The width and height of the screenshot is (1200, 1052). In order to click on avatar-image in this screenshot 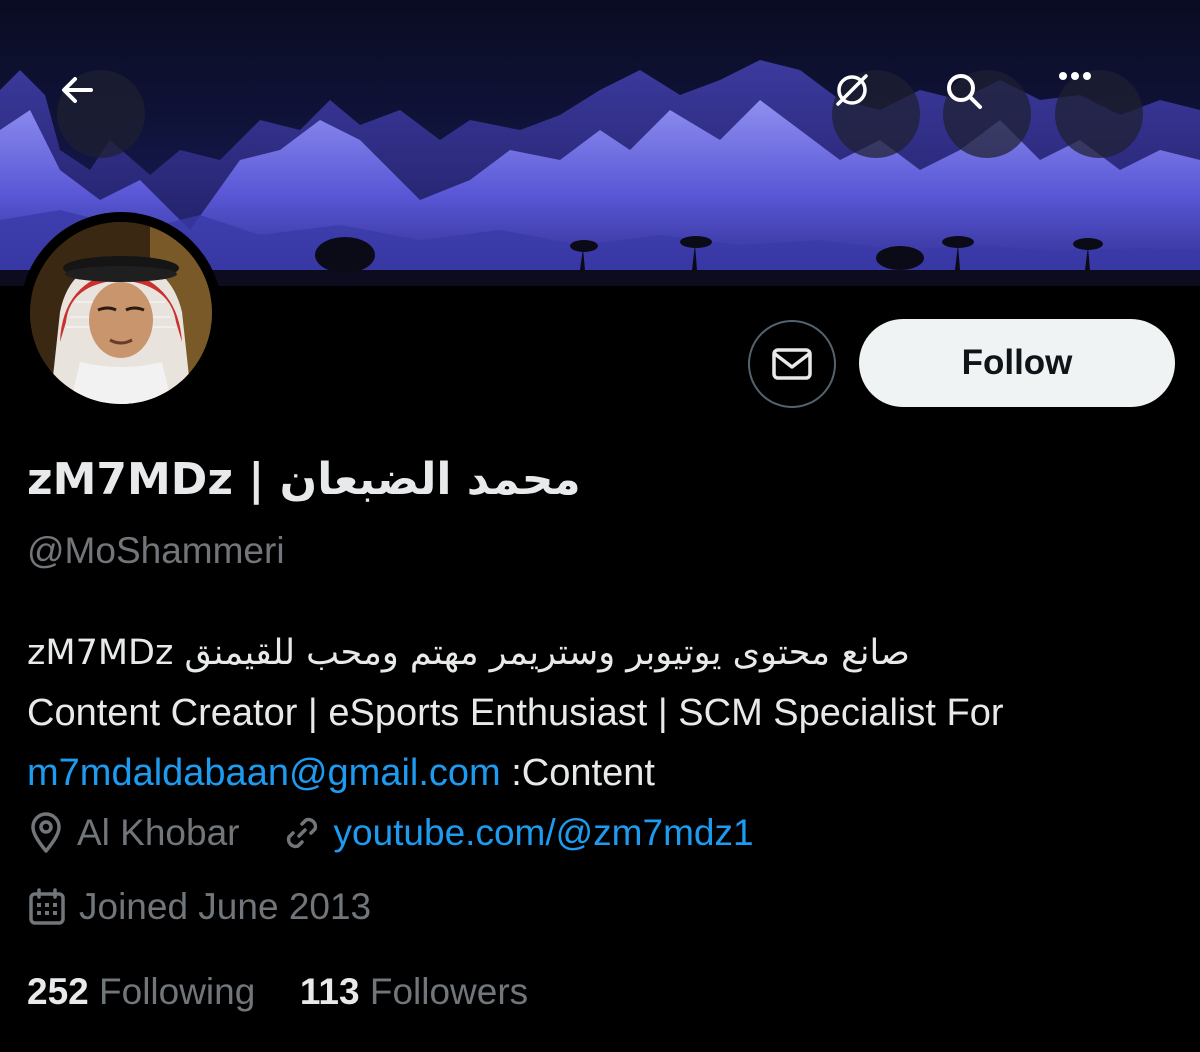, I will do `click(121, 313)`.